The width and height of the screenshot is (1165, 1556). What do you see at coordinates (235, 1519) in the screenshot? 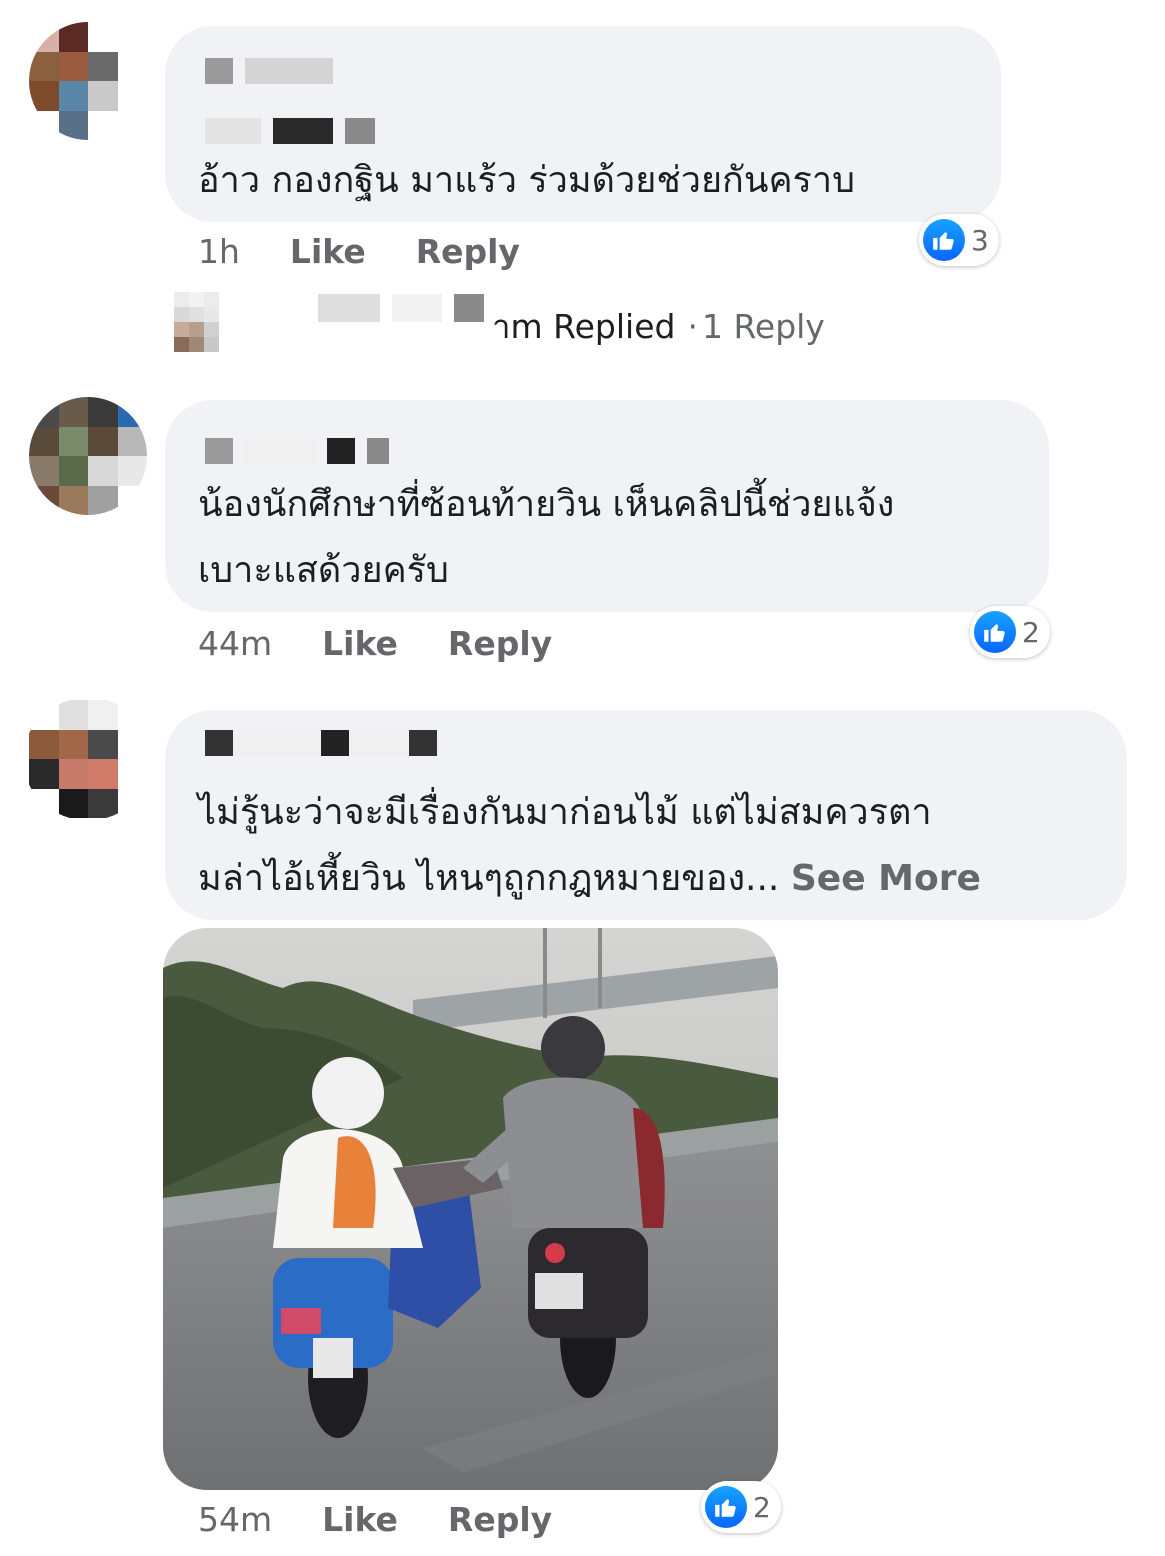
I see `comment-time: 54m` at bounding box center [235, 1519].